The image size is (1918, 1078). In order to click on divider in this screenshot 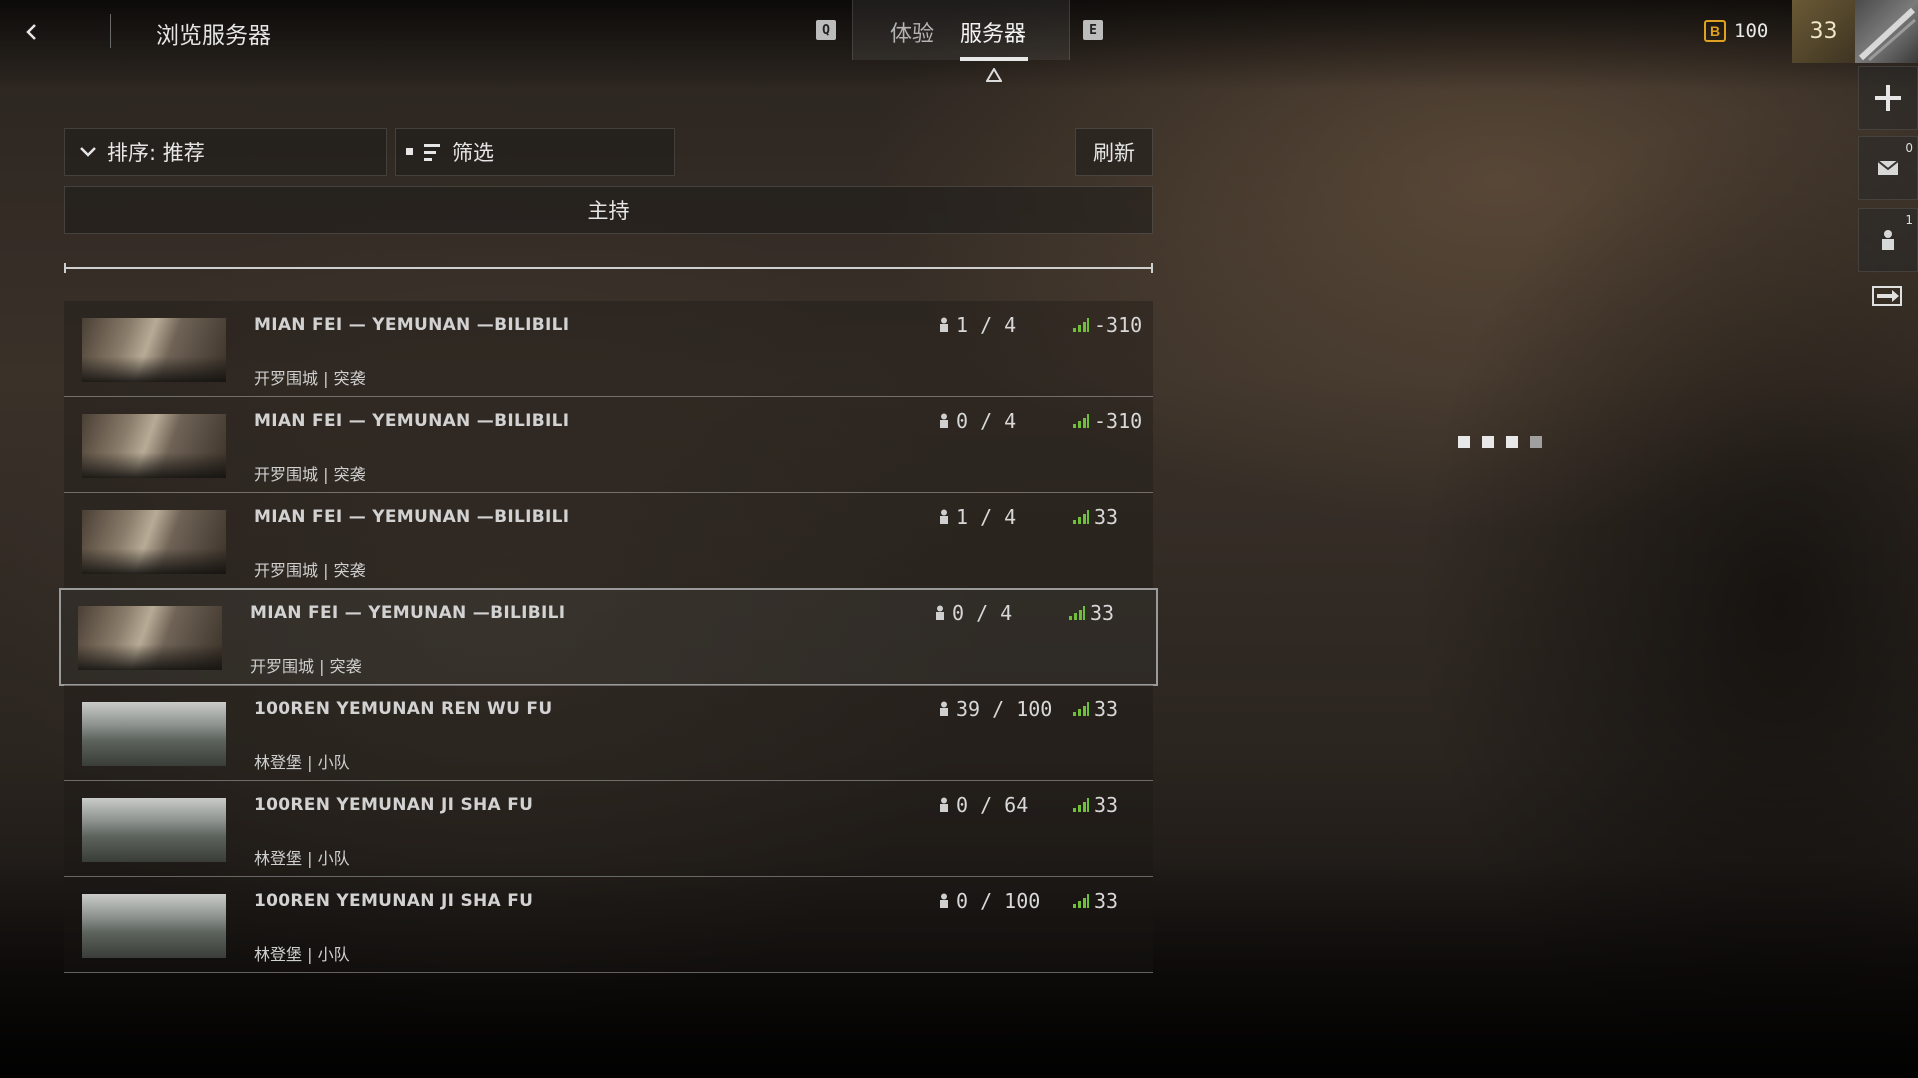, I will do `click(110, 31)`.